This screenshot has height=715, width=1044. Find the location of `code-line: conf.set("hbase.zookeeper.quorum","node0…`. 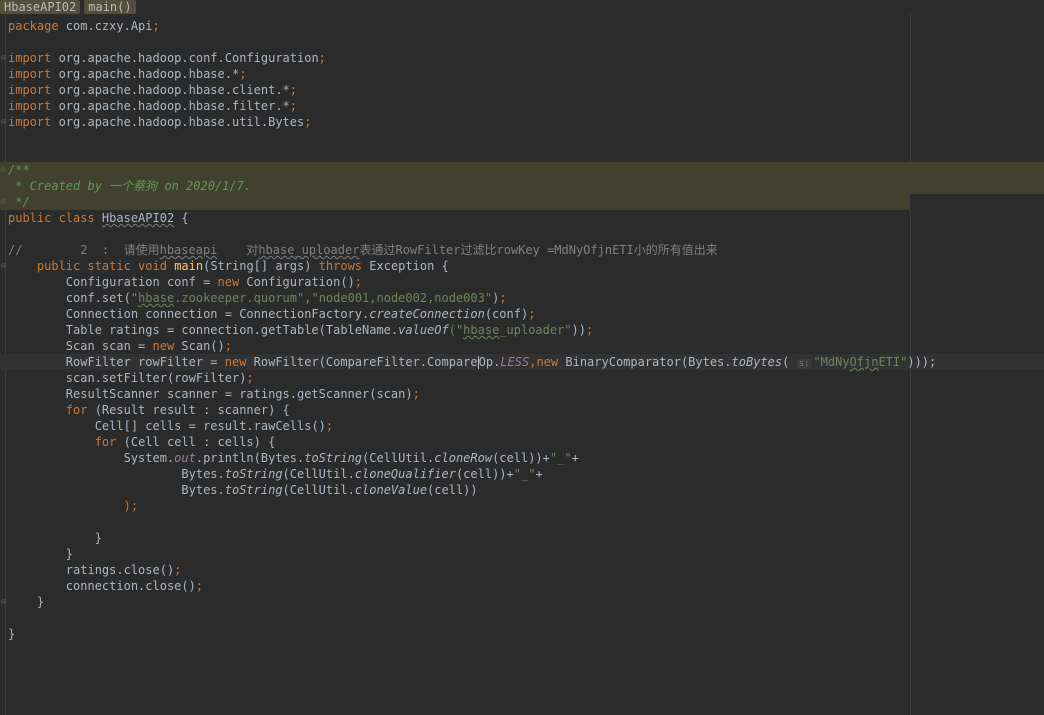

code-line: conf.set("hbase.zookeeper.quorum","node0… is located at coordinates (522, 298).